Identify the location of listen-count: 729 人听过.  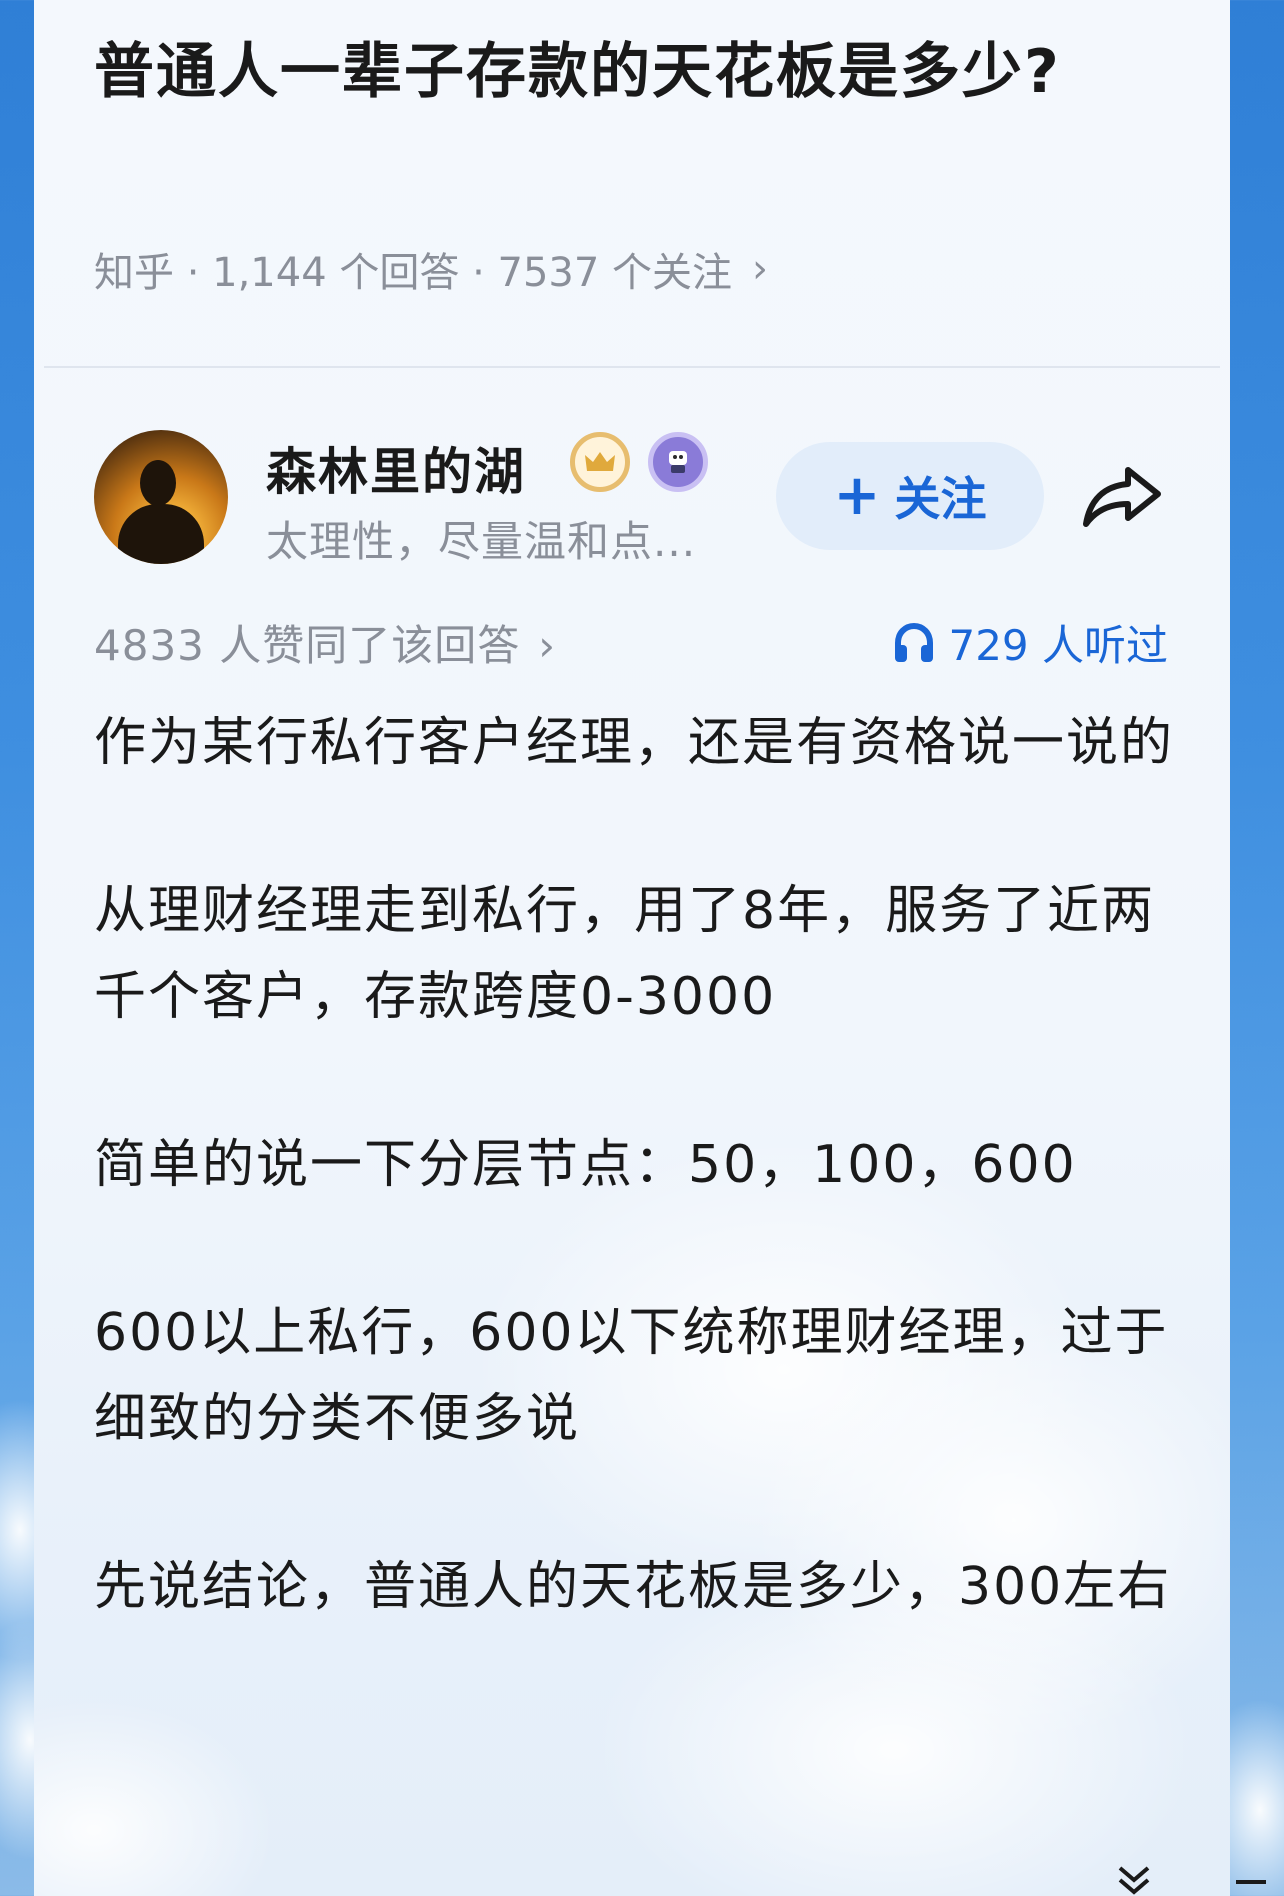
(1030, 642).